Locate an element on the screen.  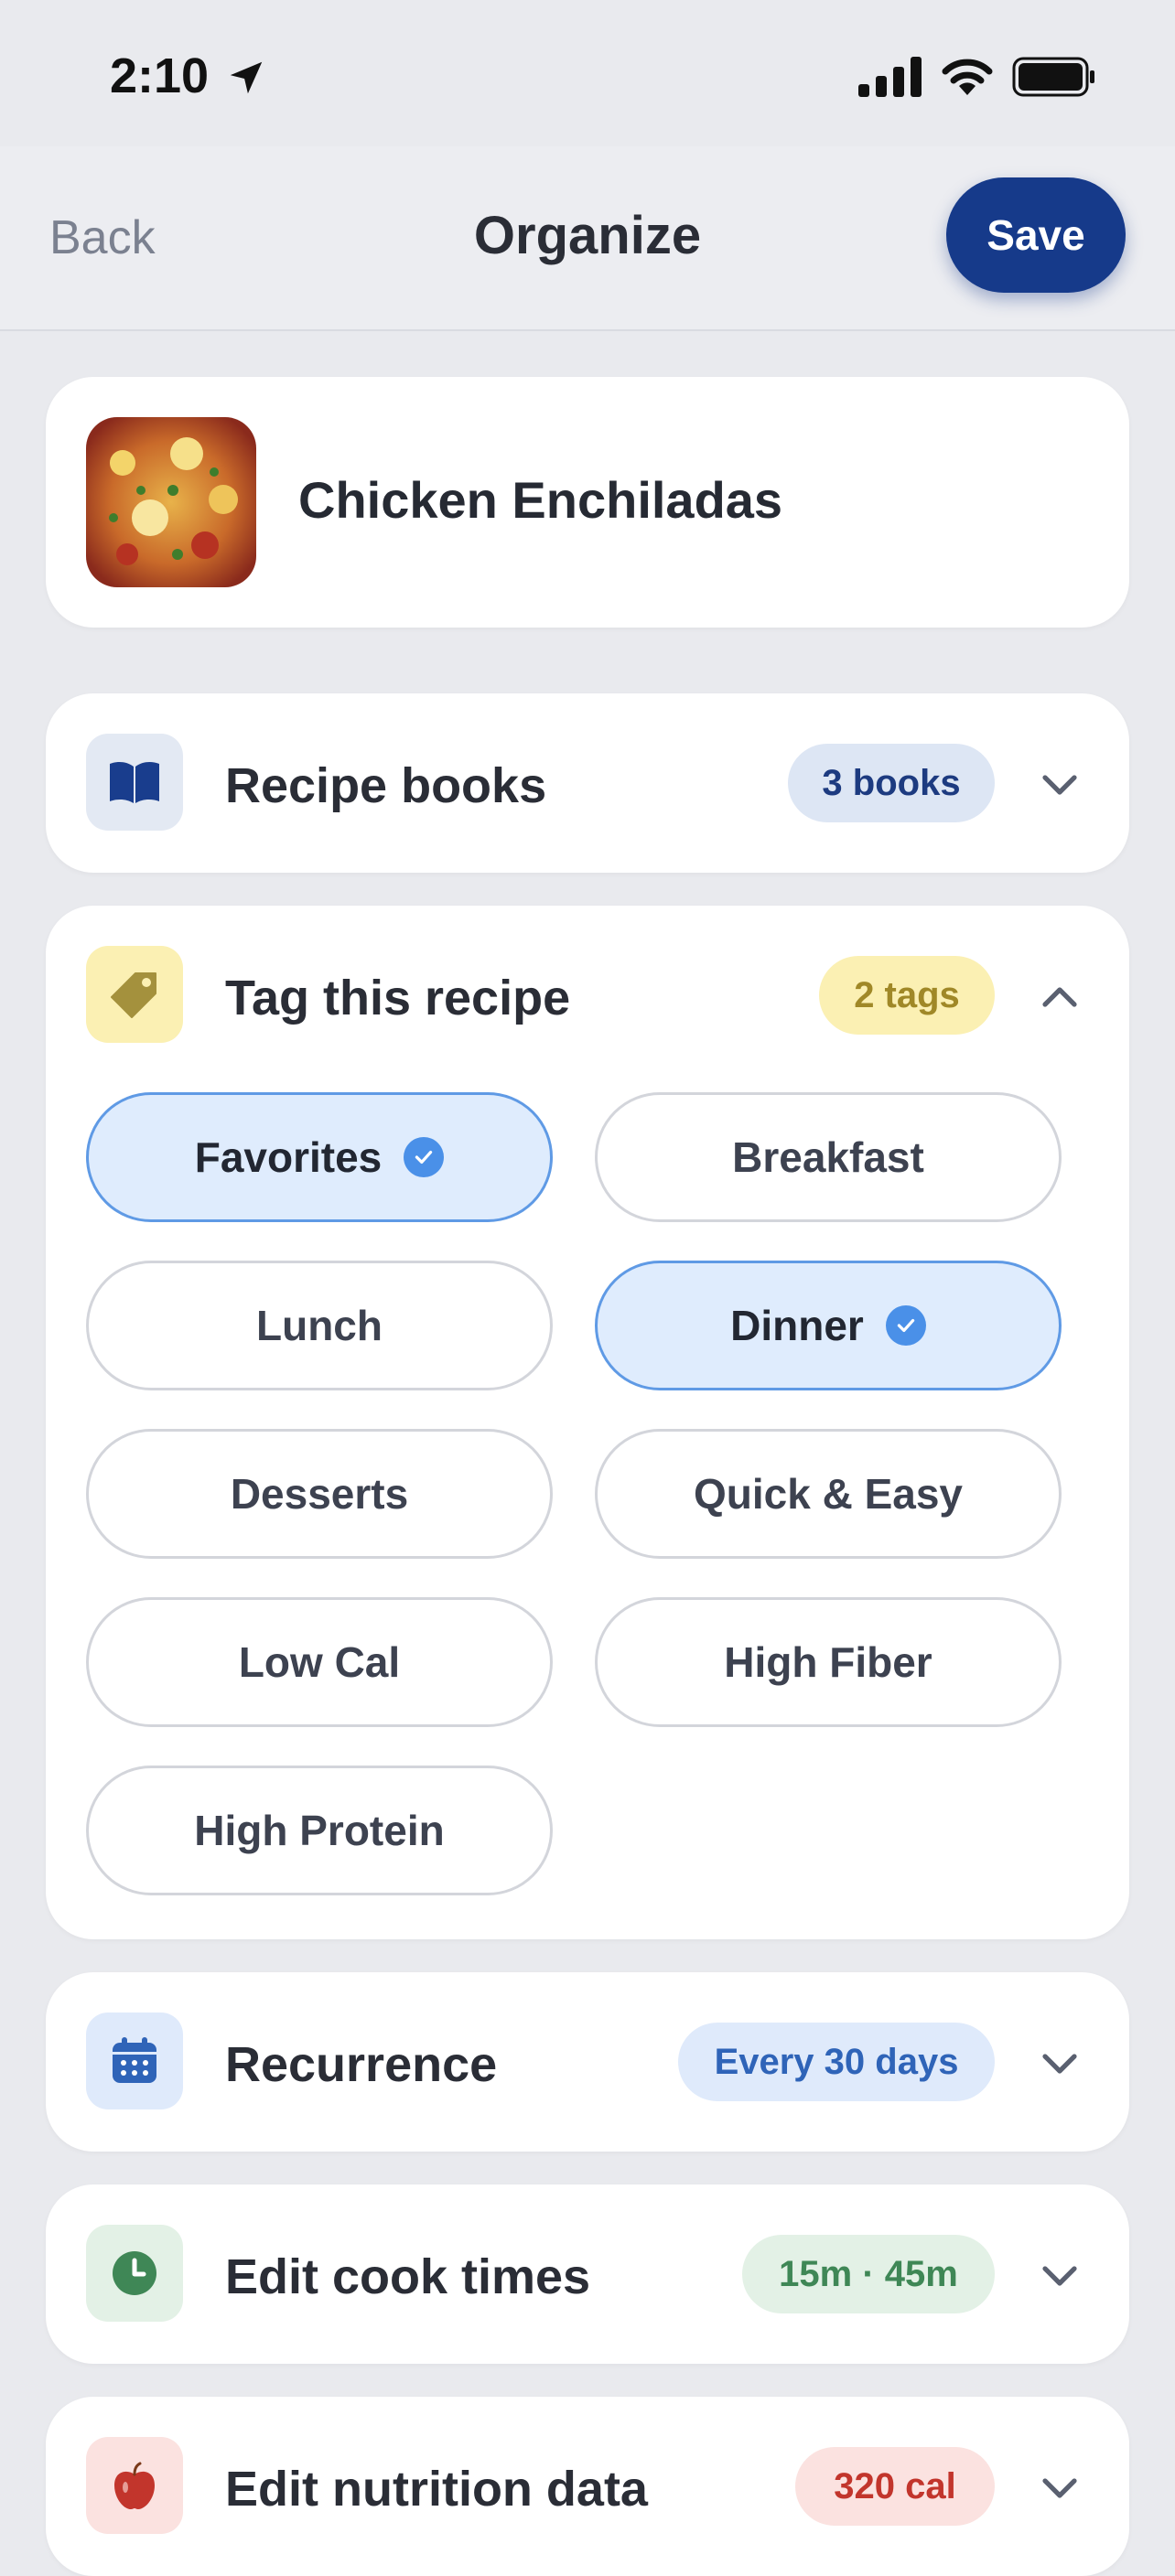
nutrition-label: Edit nutrition data is located at coordinates (436, 2489).